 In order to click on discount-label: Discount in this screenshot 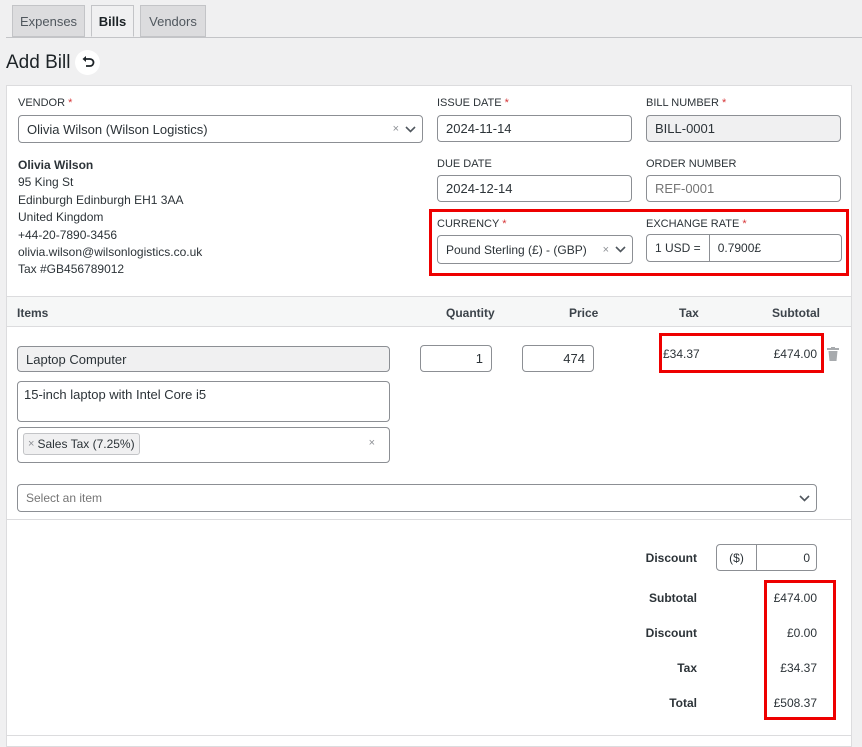, I will do `click(671, 633)`.